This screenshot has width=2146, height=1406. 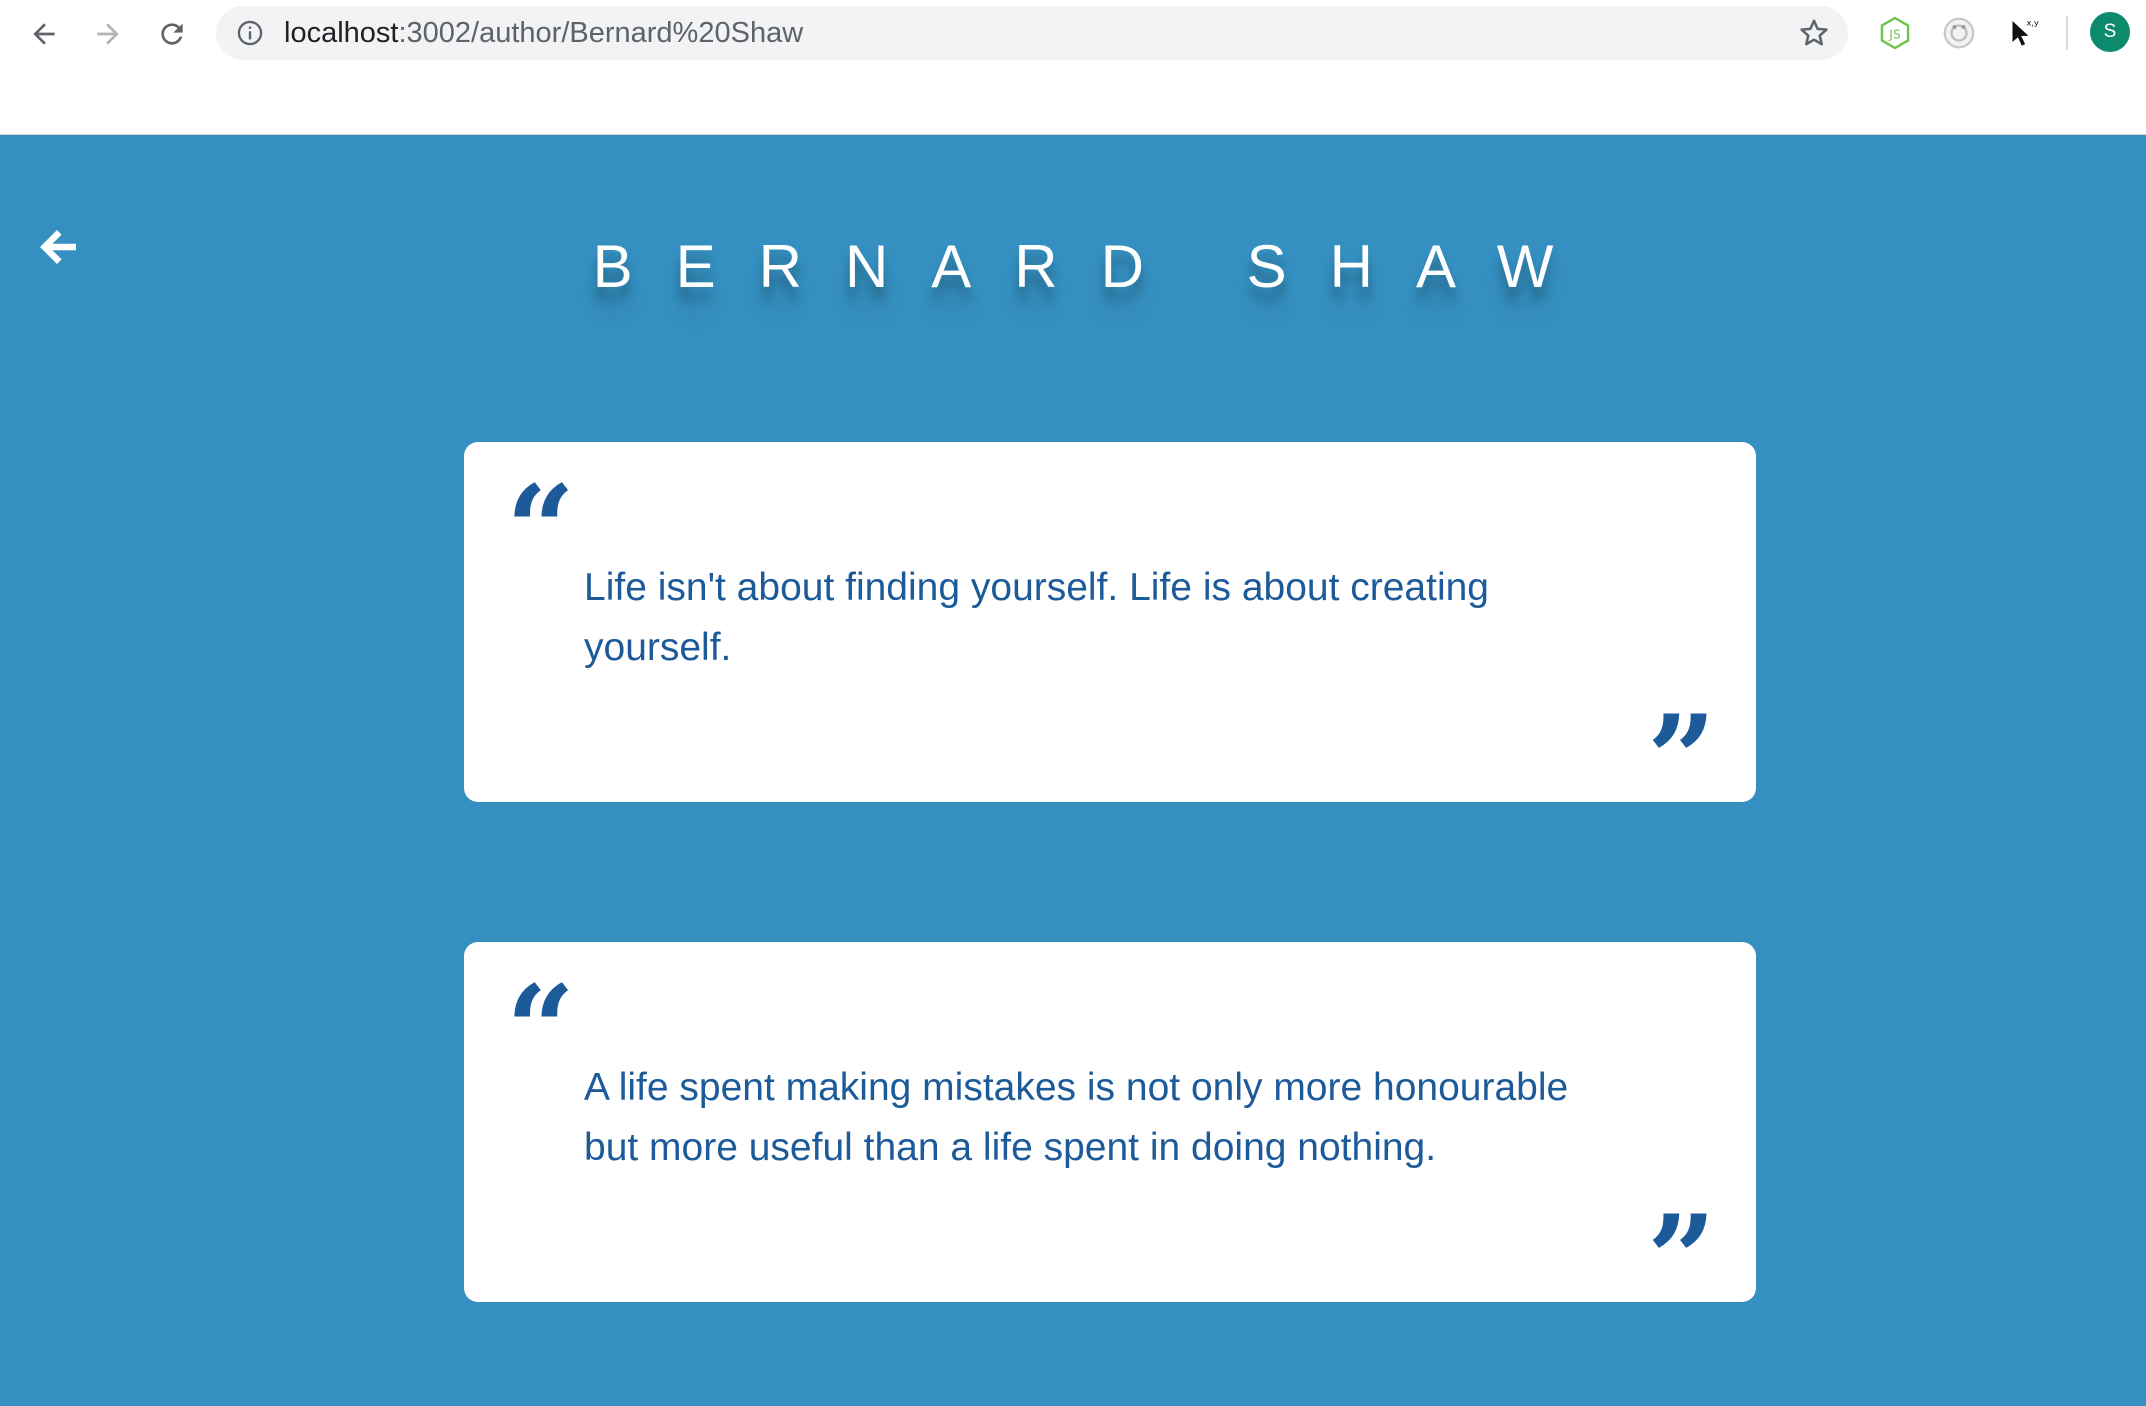 I want to click on reload-icon, so click(x=172, y=34).